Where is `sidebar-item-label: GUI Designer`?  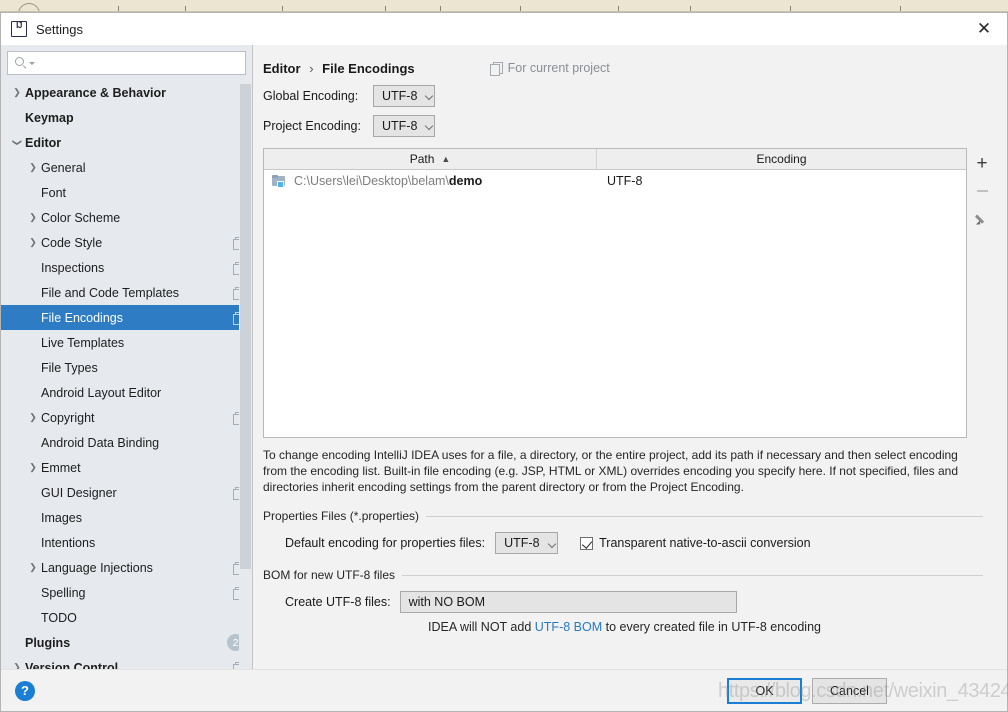 sidebar-item-label: GUI Designer is located at coordinates (79, 492).